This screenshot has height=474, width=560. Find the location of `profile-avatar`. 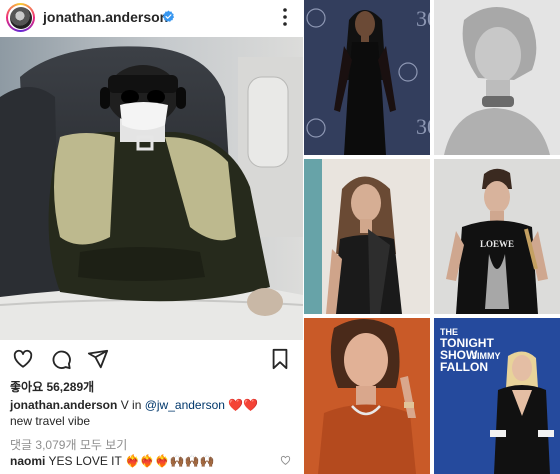

profile-avatar is located at coordinates (20, 17).